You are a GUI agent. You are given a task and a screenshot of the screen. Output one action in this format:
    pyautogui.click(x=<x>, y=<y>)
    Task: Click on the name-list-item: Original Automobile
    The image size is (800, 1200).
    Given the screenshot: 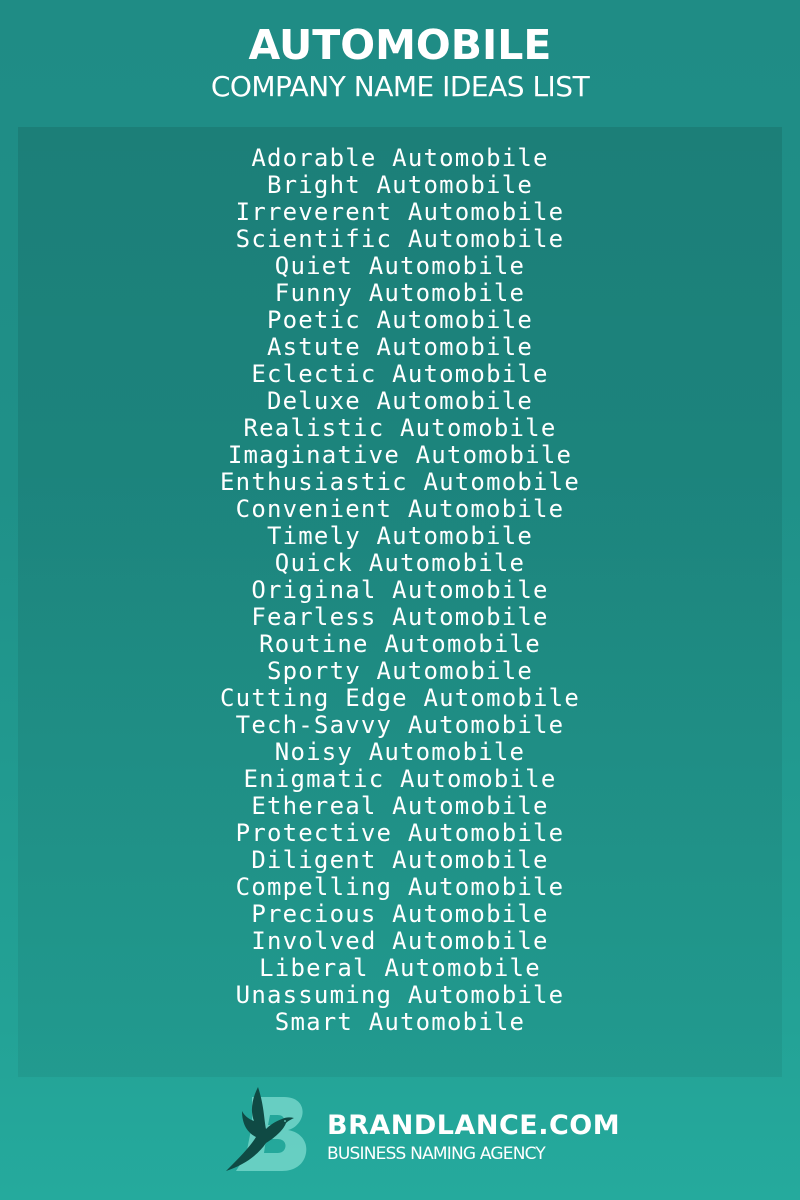 What is the action you would take?
    pyautogui.click(x=400, y=590)
    